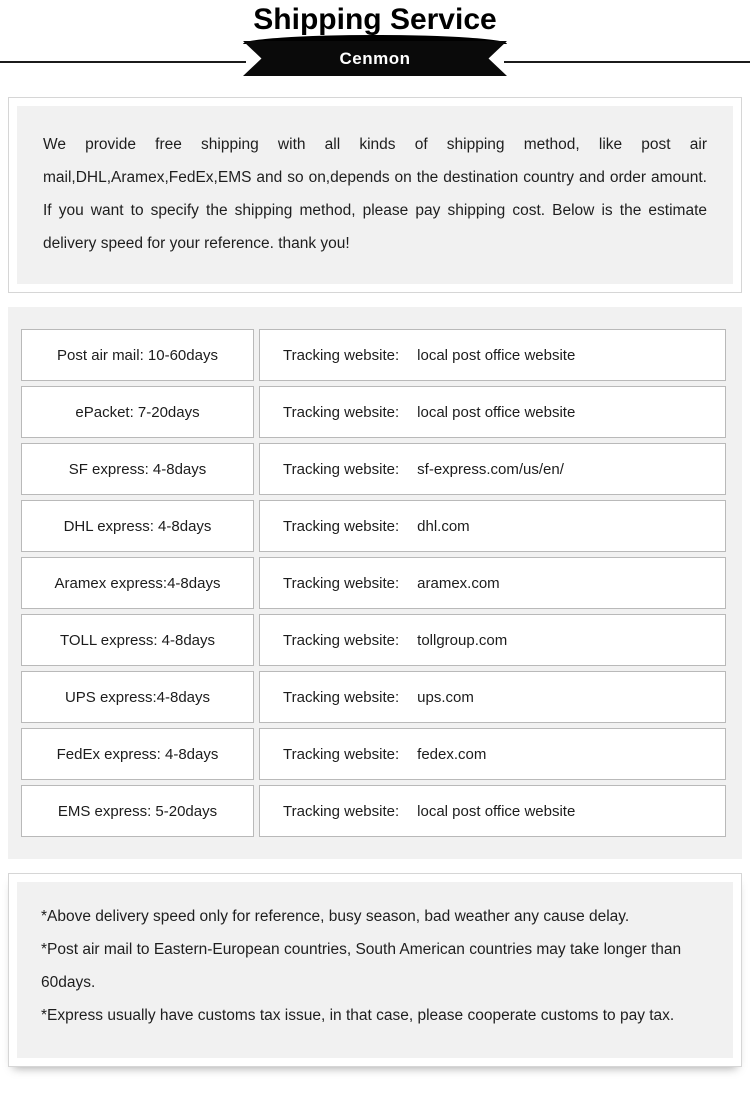  I want to click on shipping-method-cell: Aramex express:4-8days, so click(137, 583).